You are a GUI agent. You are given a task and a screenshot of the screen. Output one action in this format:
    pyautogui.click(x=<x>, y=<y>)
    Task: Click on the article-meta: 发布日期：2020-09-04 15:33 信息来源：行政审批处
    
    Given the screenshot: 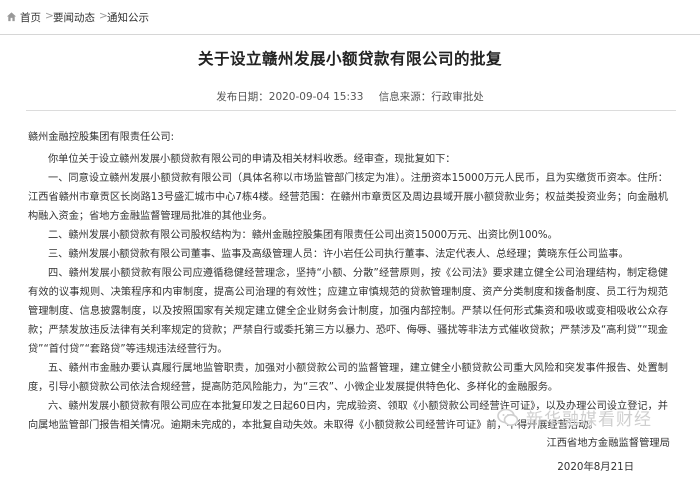 What is the action you would take?
    pyautogui.click(x=350, y=96)
    